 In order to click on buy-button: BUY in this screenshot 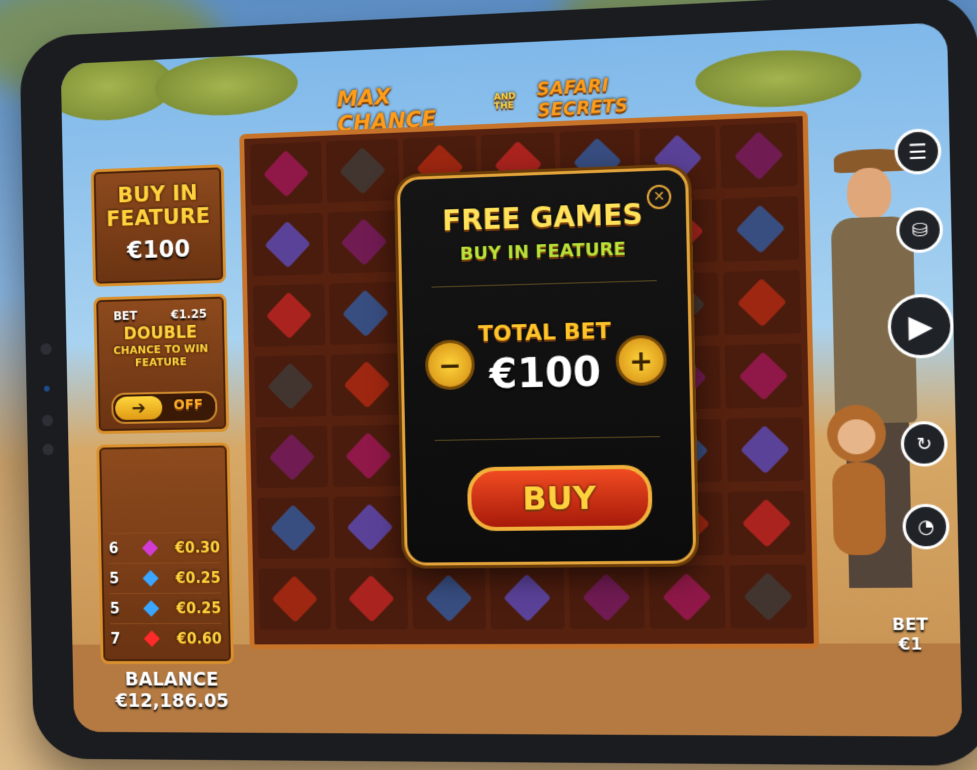, I will do `click(560, 498)`.